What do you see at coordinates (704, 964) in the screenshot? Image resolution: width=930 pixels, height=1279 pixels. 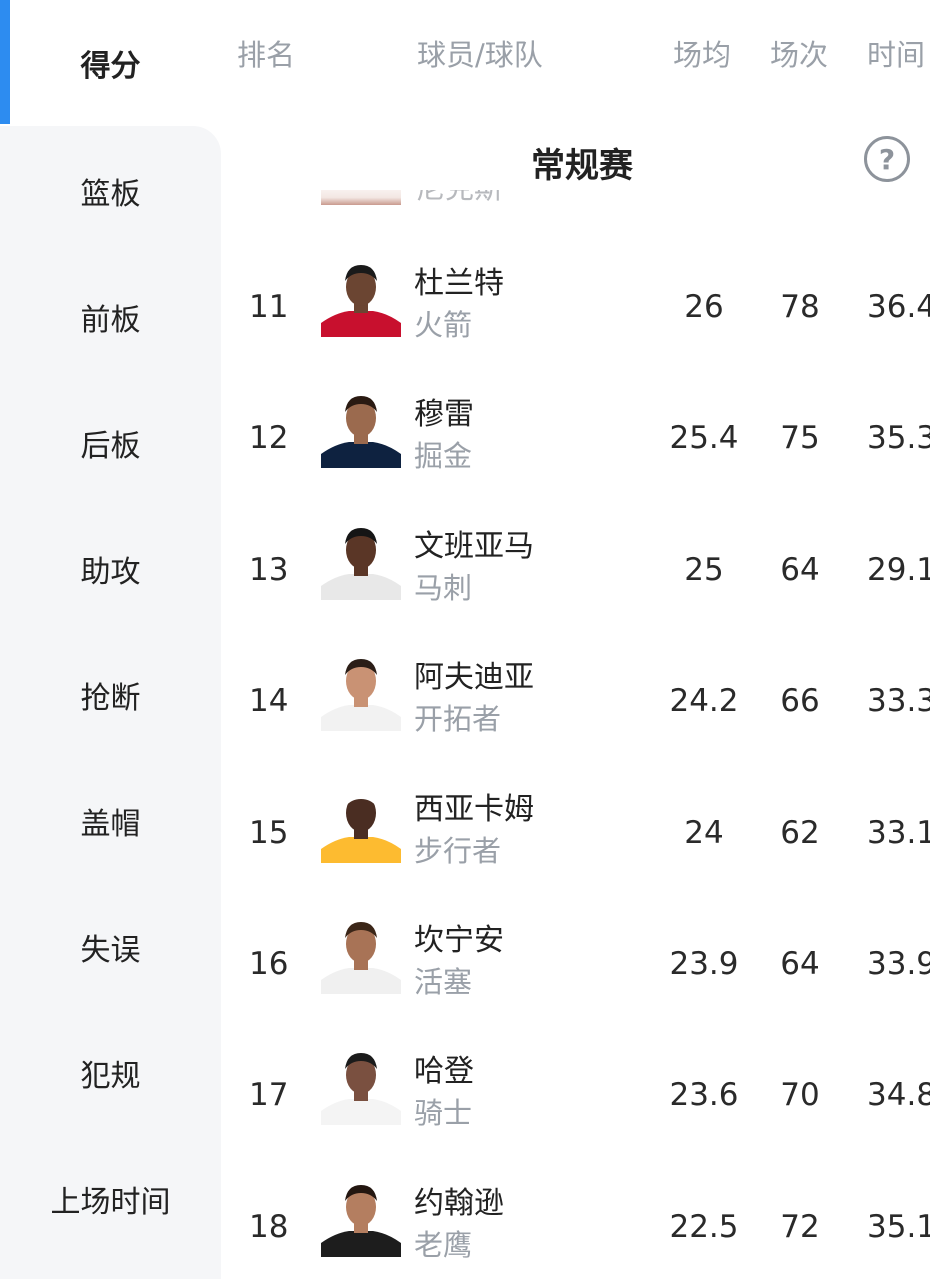 I see `ppg-value: 23.9` at bounding box center [704, 964].